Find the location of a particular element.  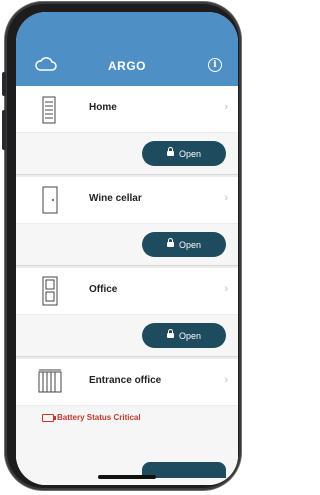

door-name: Entrance office is located at coordinates (125, 380).